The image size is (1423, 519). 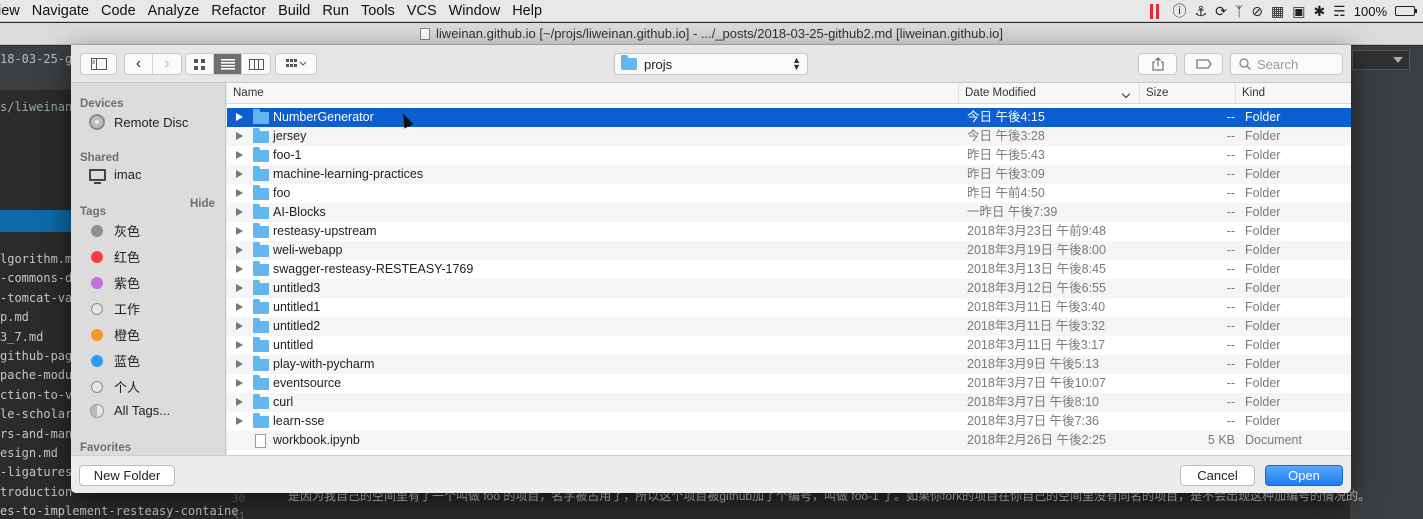 I want to click on cancel-button: Cancel, so click(x=1217, y=475).